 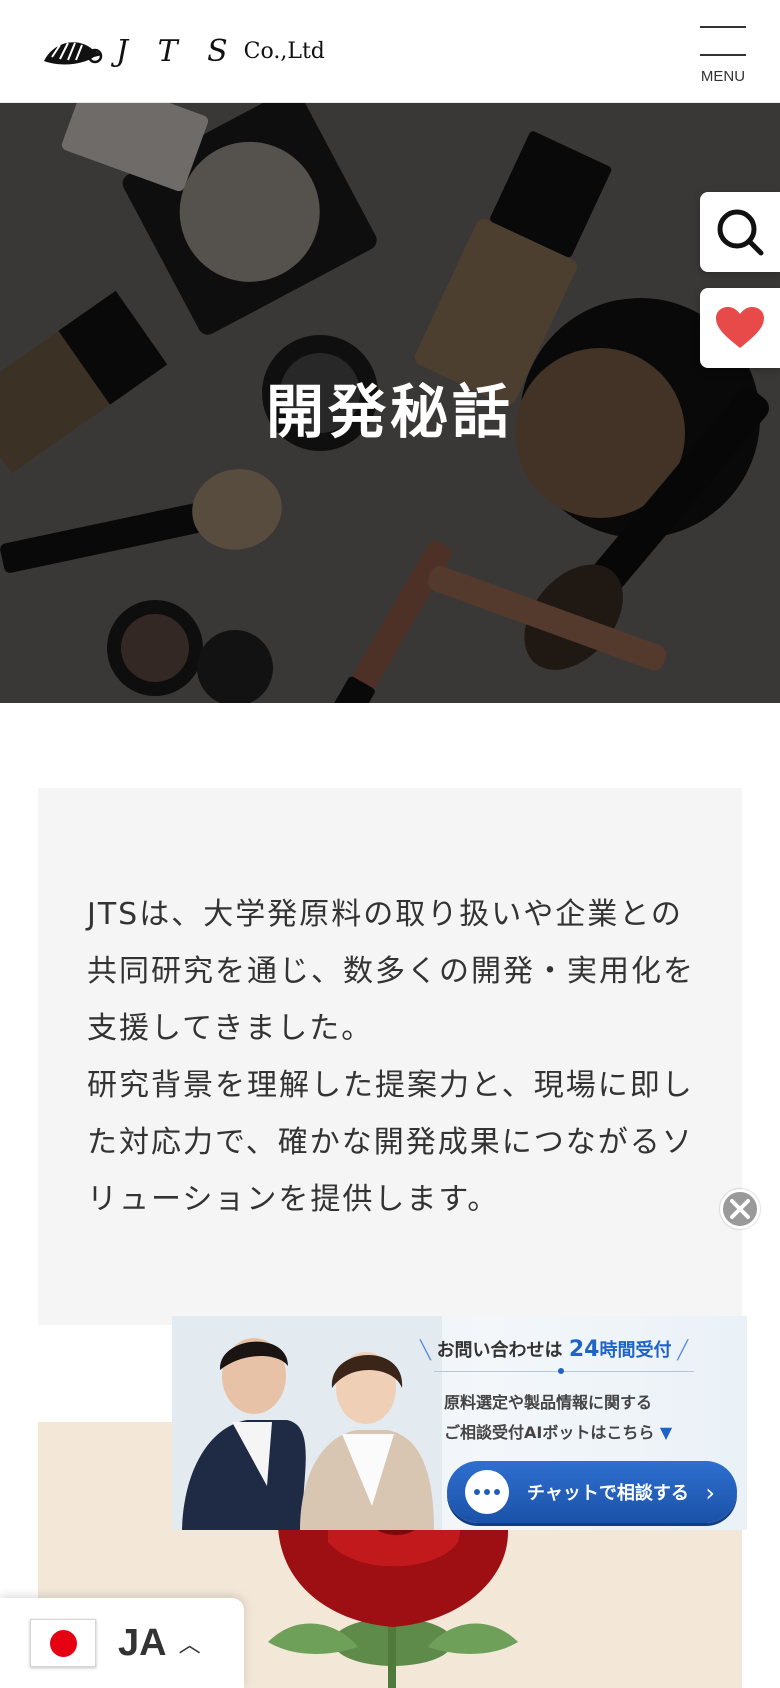 What do you see at coordinates (189, 1645) in the screenshot?
I see `chevron-up-icon: ︿` at bounding box center [189, 1645].